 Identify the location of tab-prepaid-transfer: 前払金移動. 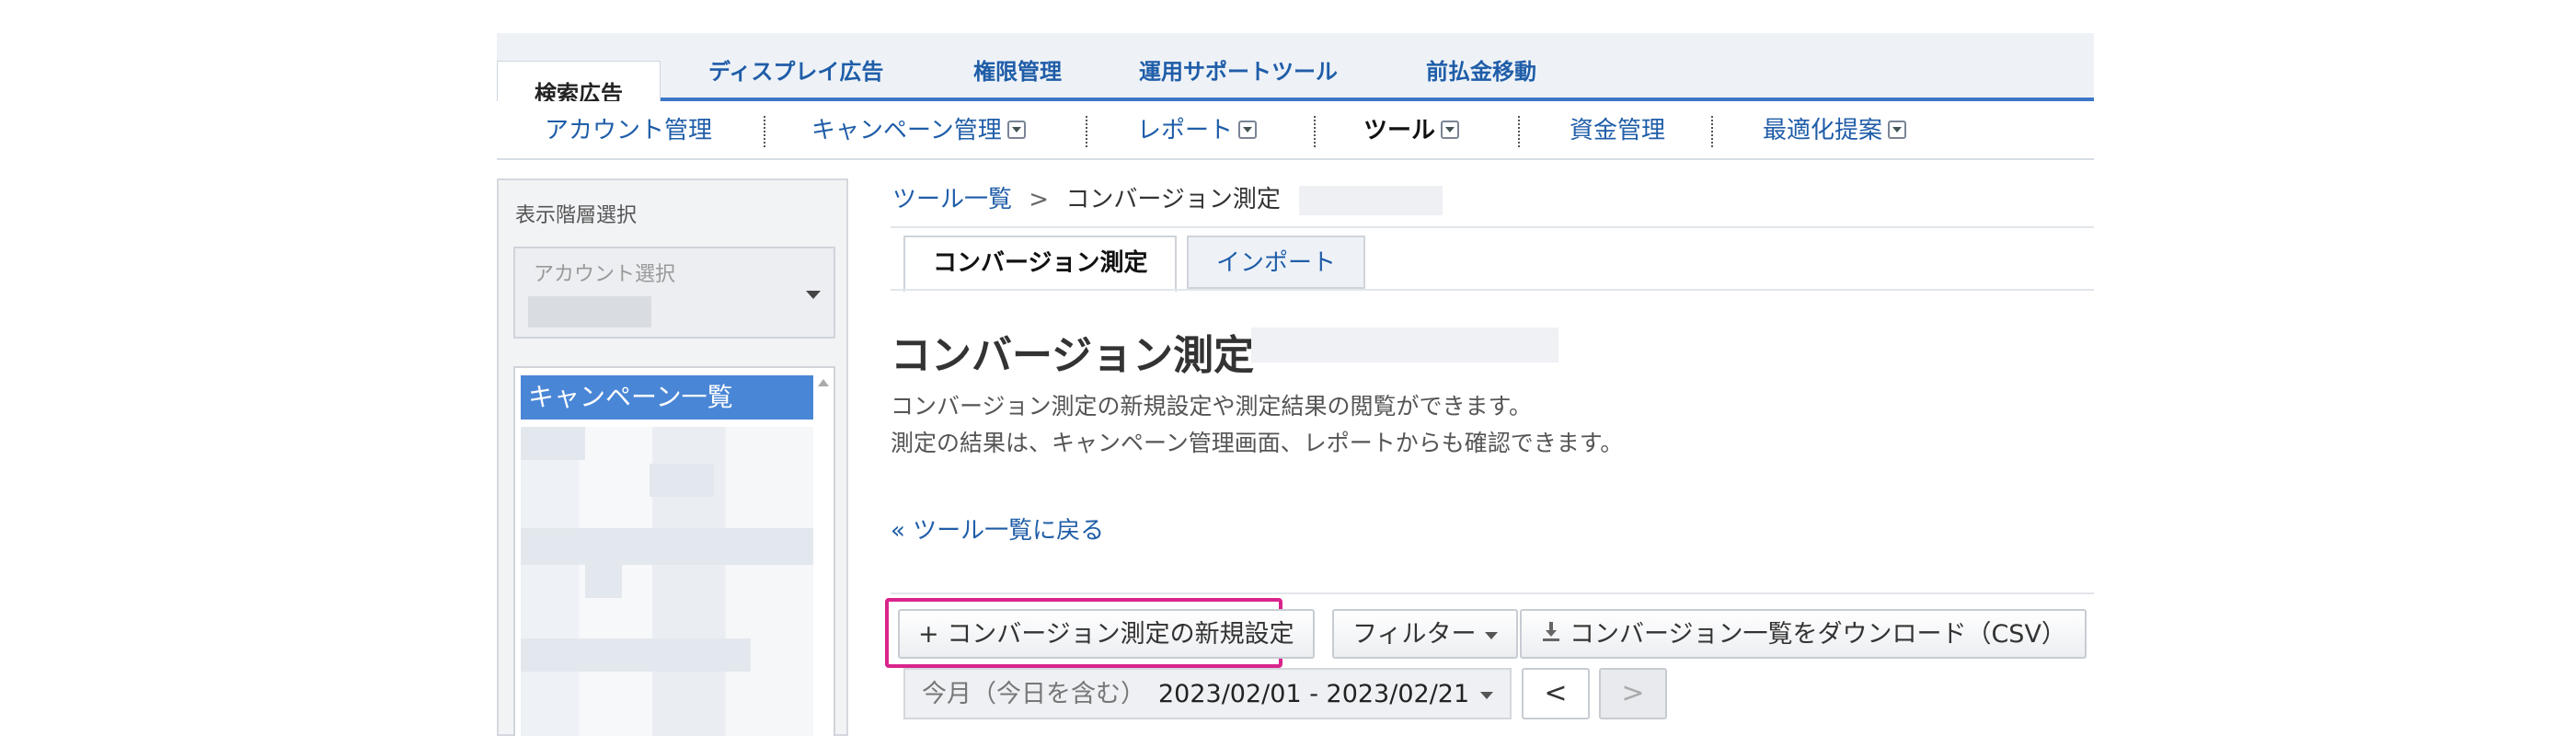
(1481, 72).